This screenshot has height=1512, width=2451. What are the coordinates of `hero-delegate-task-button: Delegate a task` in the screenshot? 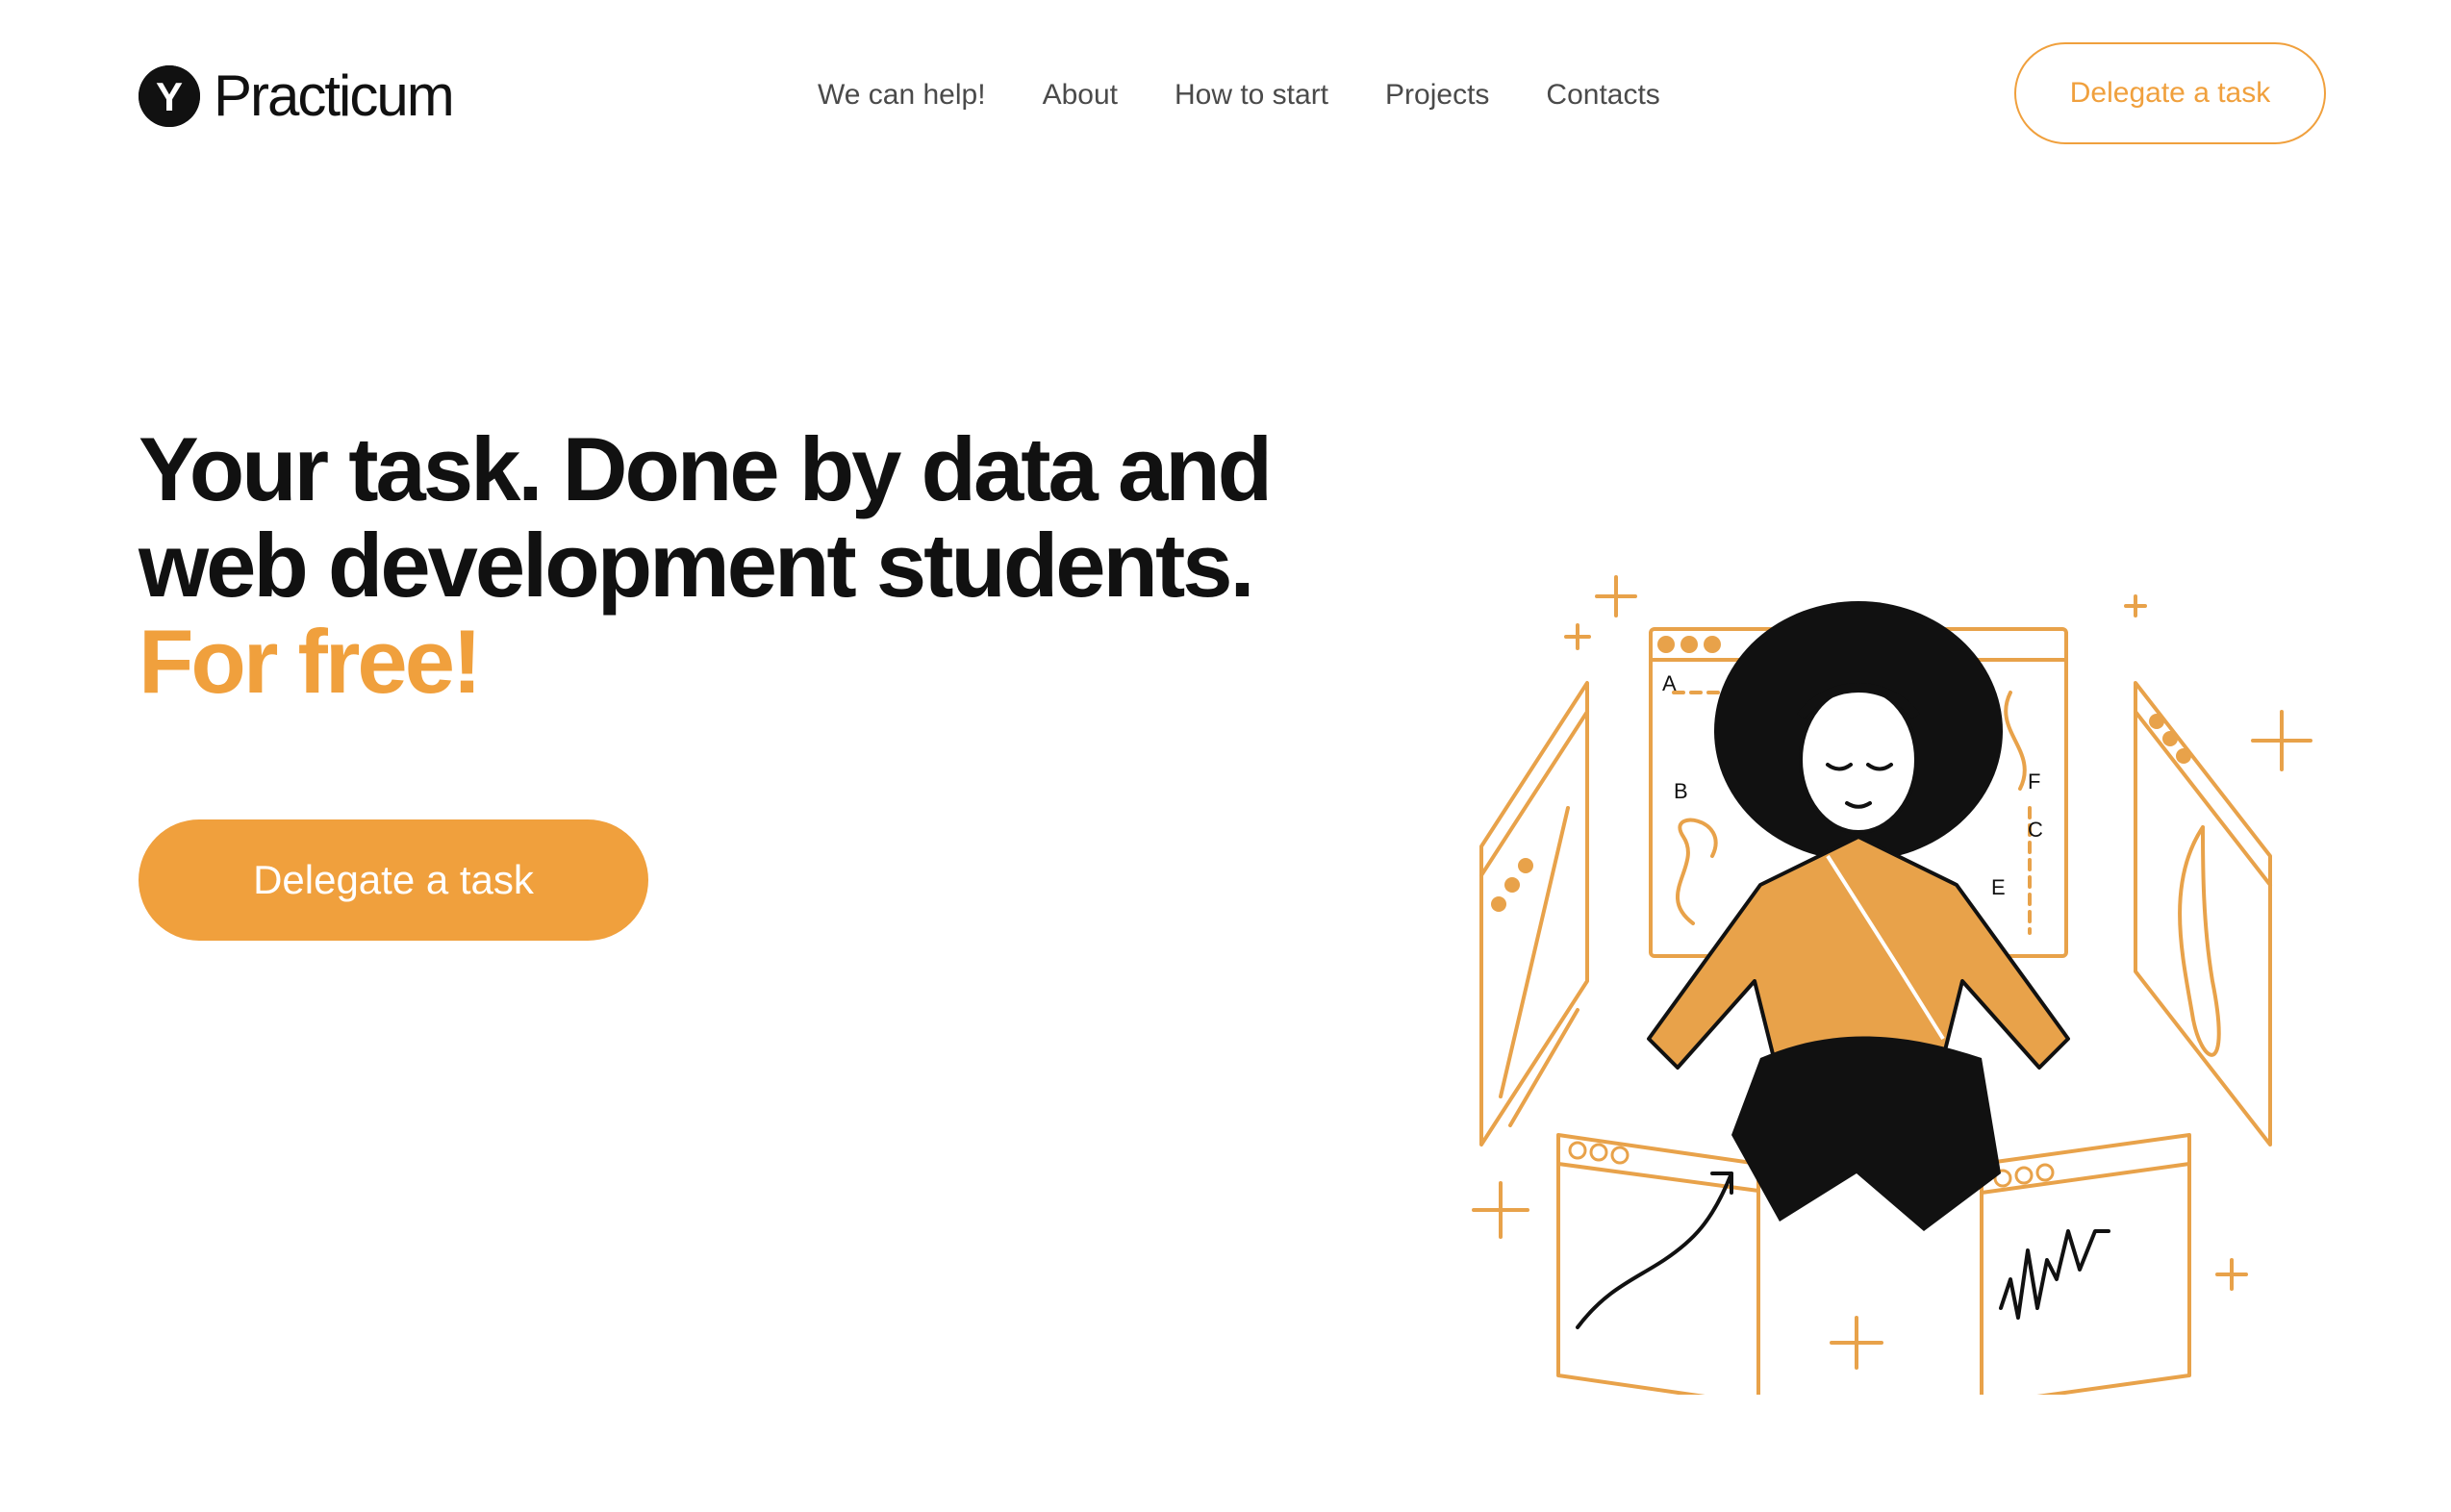 It's located at (393, 880).